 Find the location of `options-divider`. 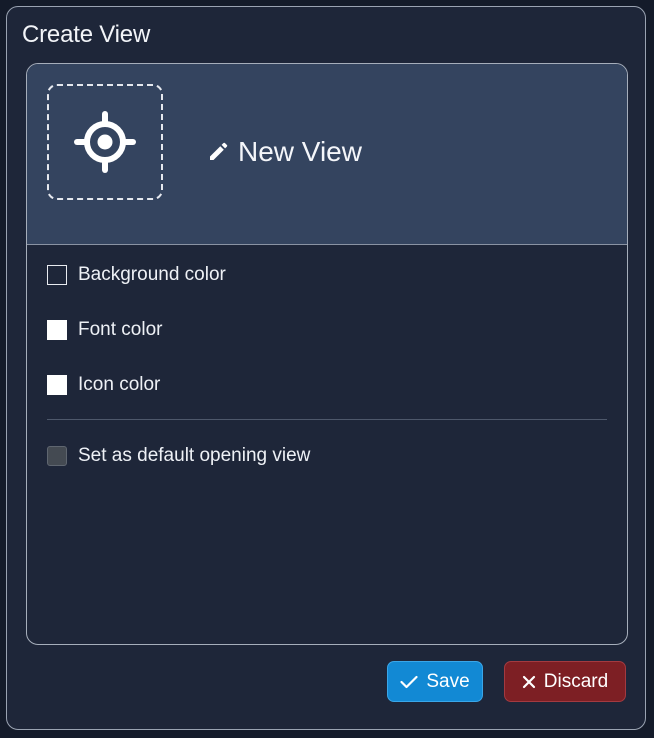

options-divider is located at coordinates (327, 419).